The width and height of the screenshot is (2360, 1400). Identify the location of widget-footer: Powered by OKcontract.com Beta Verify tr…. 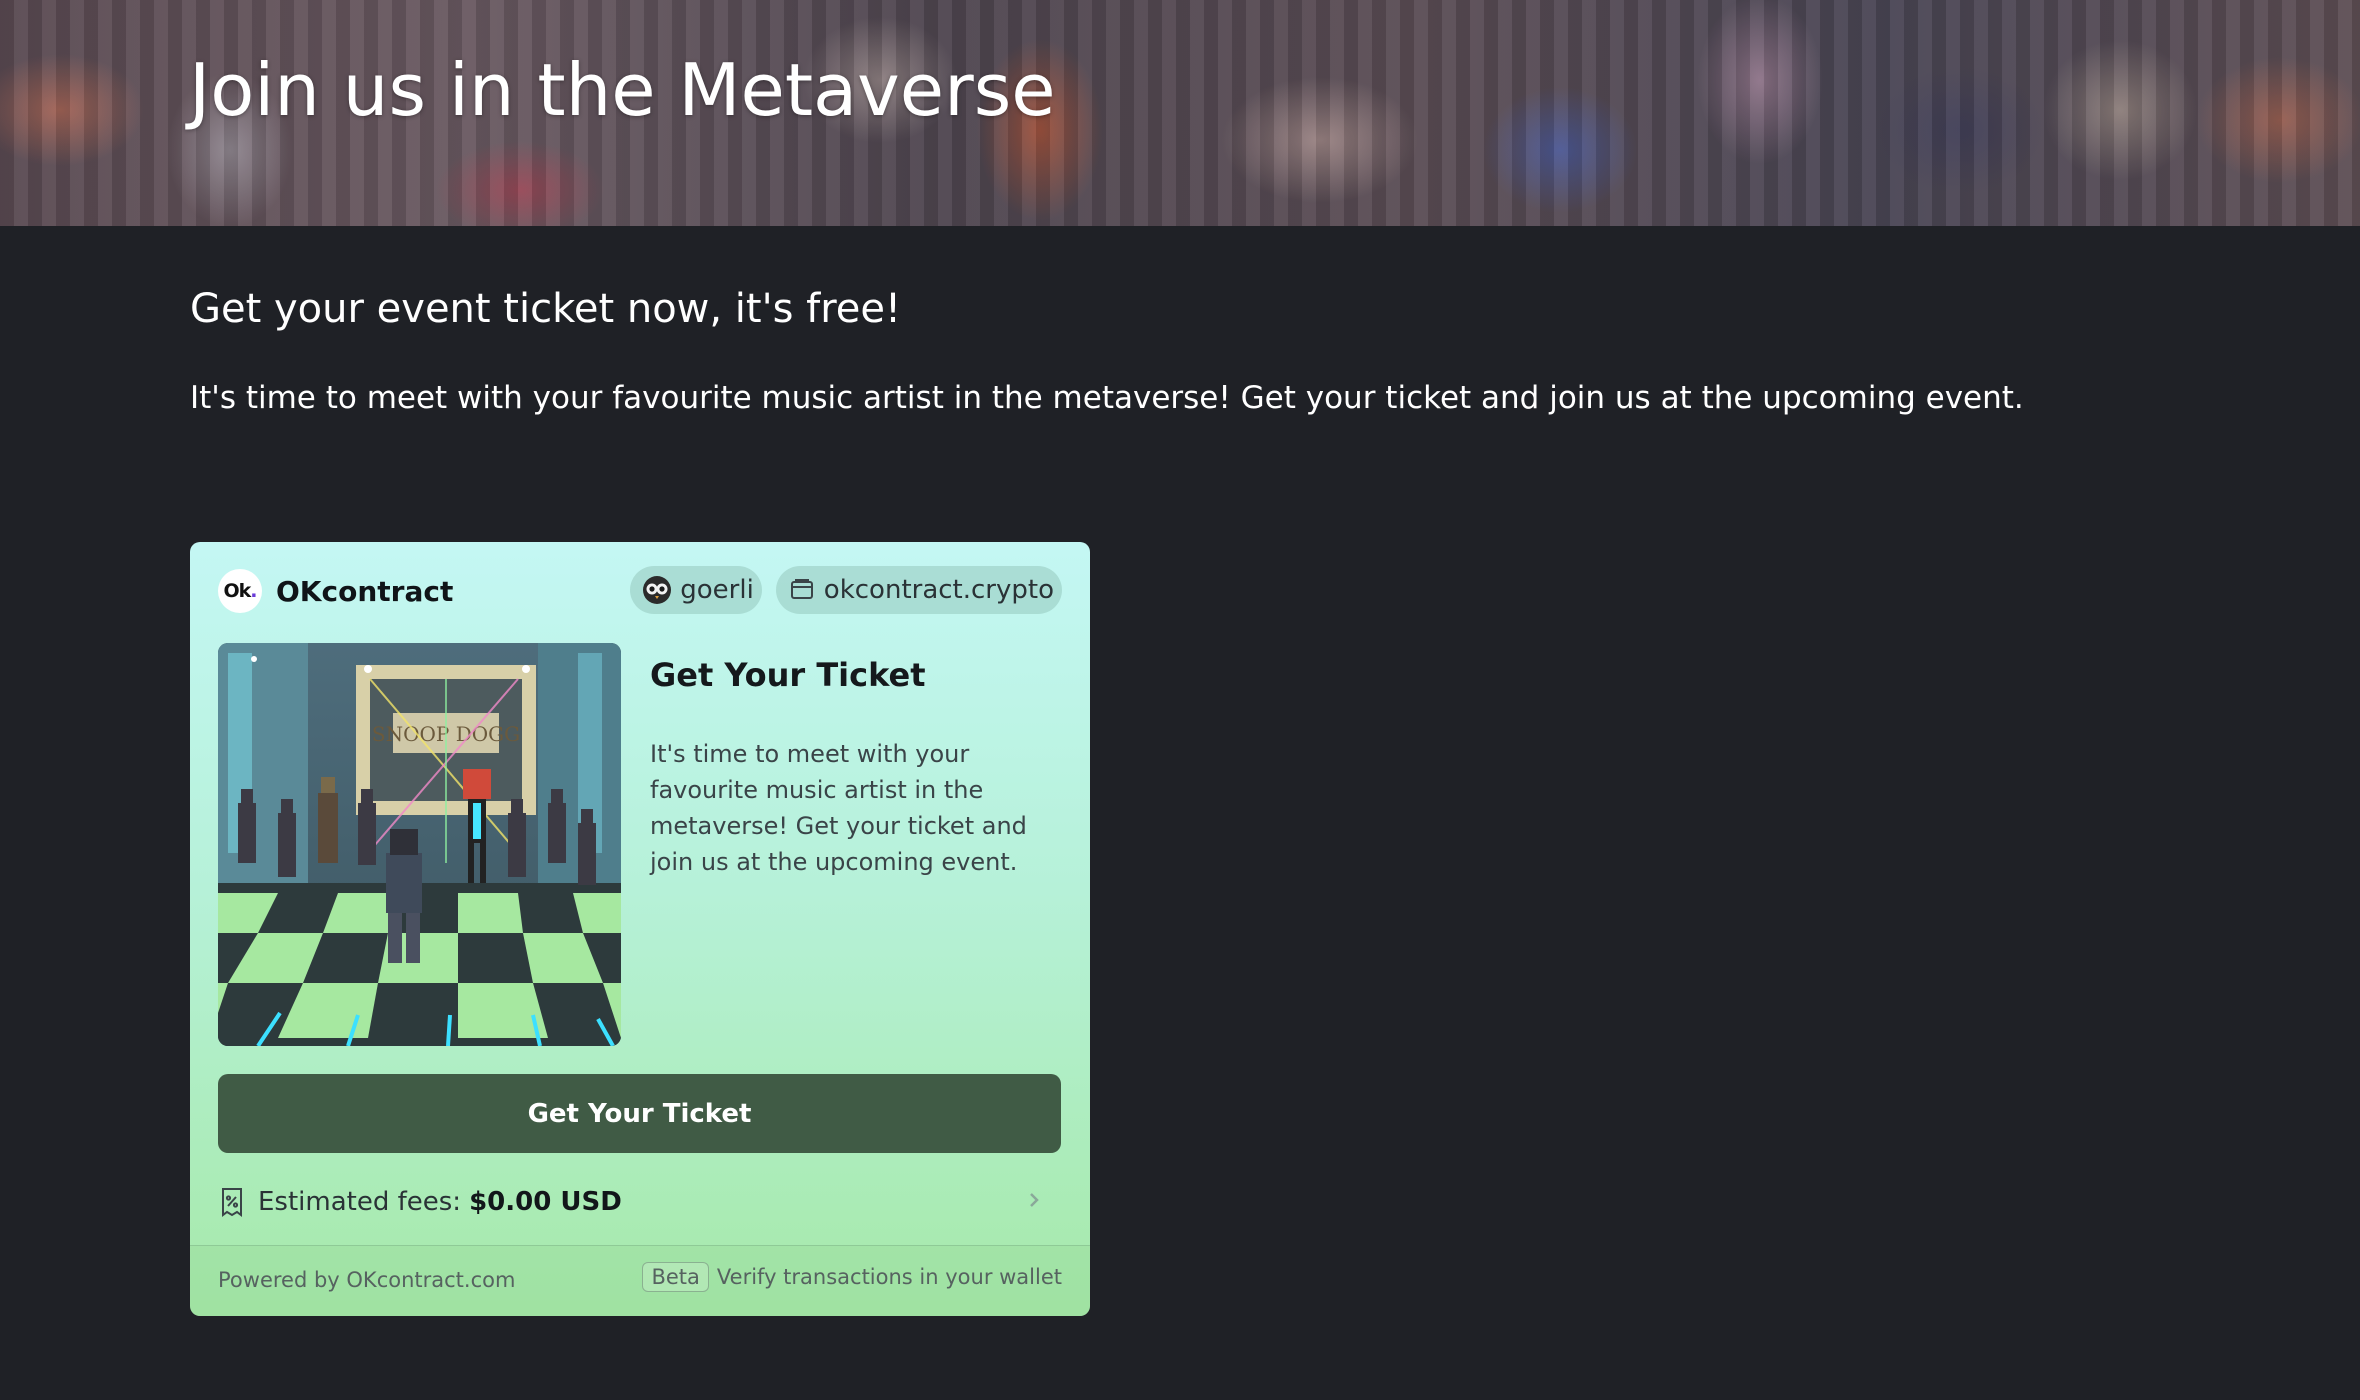
(640, 1280).